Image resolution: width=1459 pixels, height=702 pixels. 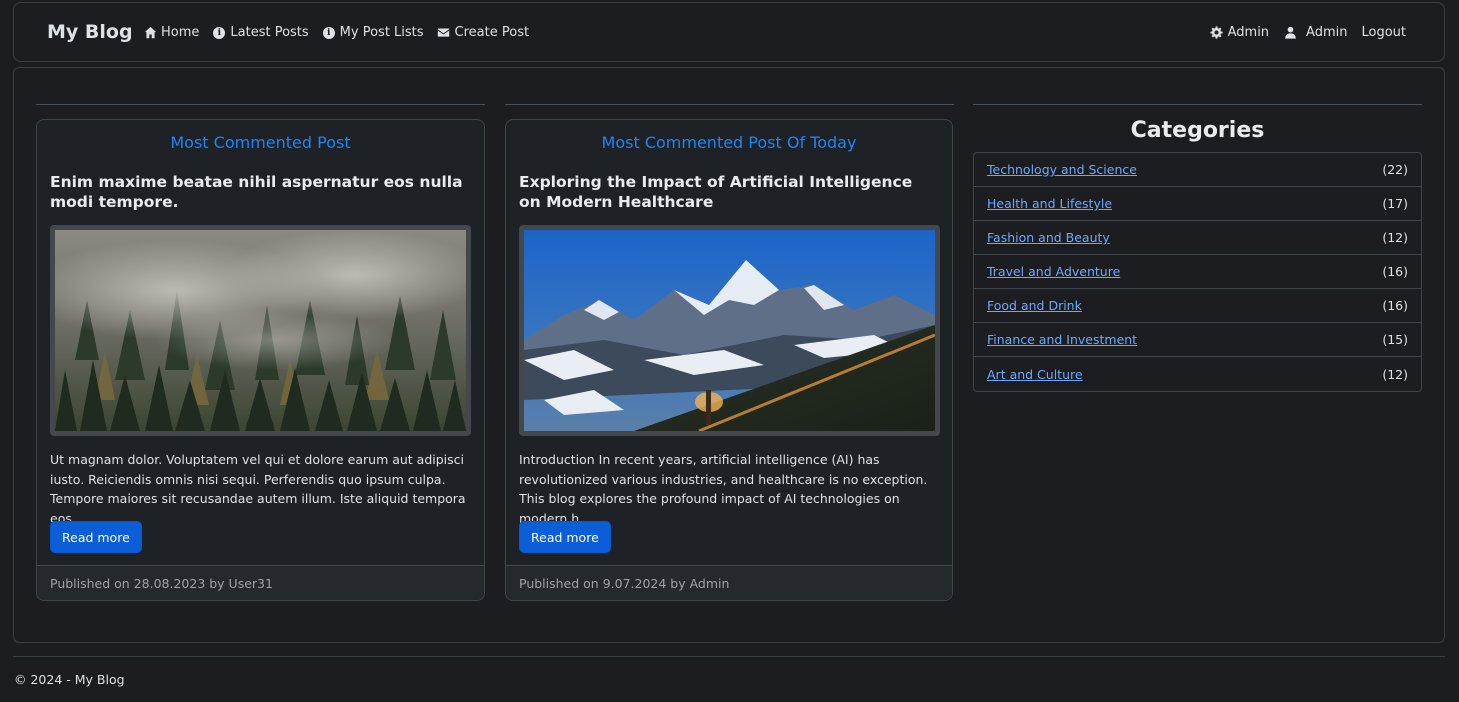 I want to click on card-heading: Most Commented Post Of Today, so click(x=729, y=142).